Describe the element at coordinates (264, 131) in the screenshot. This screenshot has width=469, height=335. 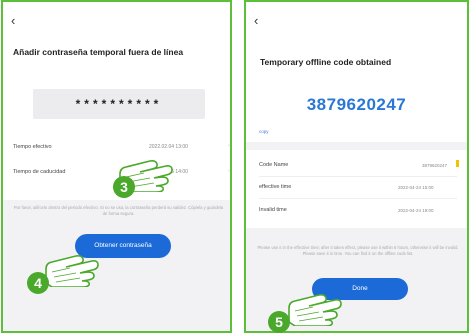
I see `copy-link: copy` at that location.